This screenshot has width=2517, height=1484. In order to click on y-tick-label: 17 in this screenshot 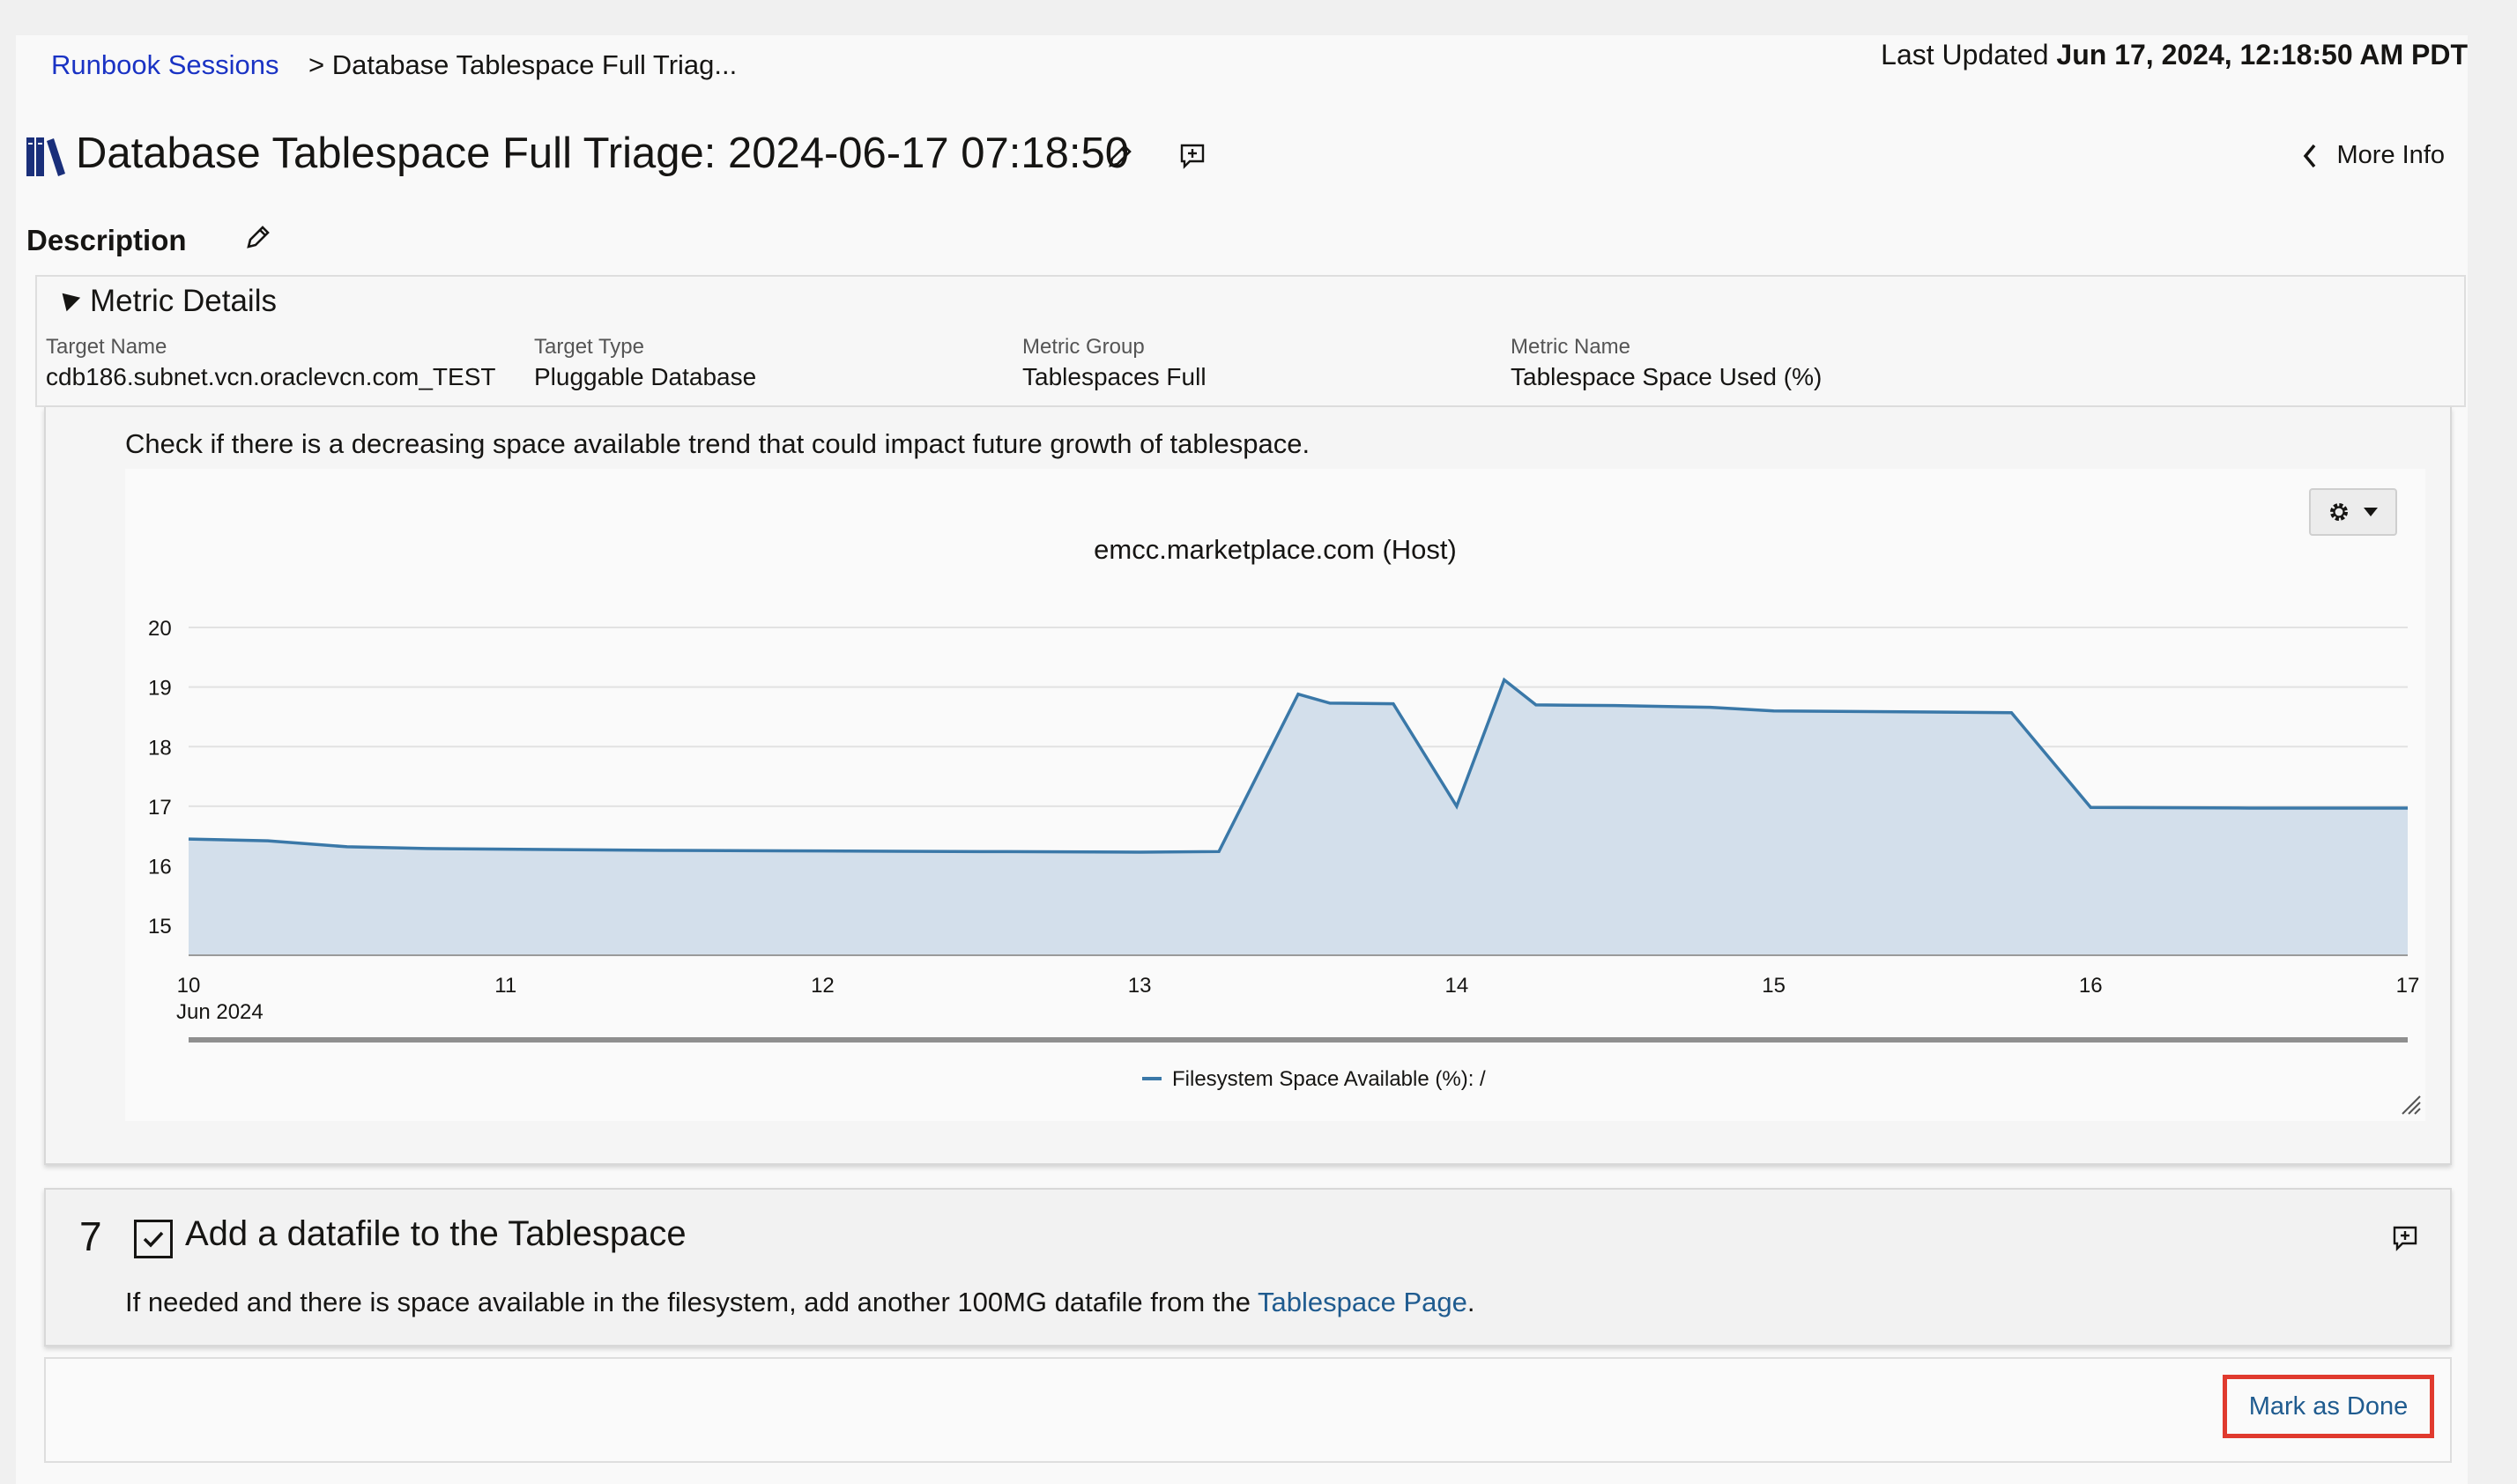, I will do `click(160, 808)`.